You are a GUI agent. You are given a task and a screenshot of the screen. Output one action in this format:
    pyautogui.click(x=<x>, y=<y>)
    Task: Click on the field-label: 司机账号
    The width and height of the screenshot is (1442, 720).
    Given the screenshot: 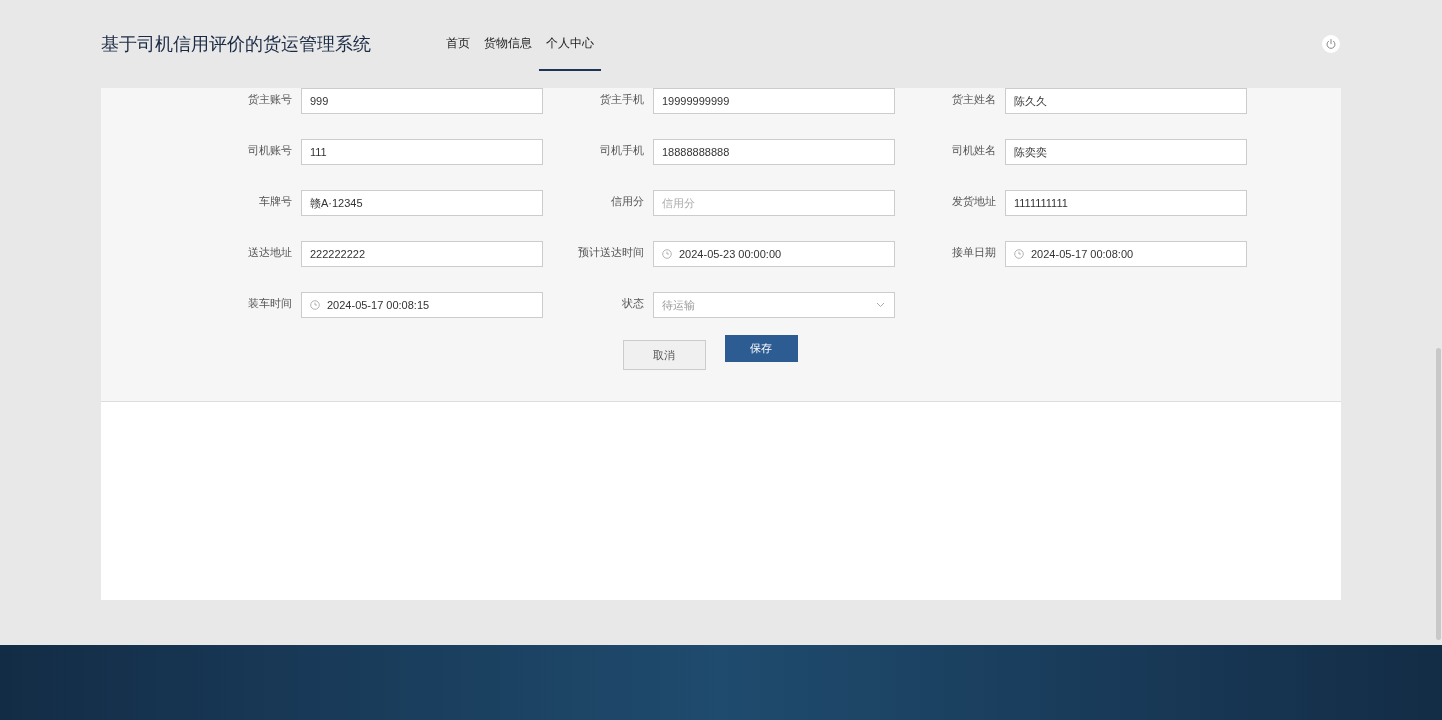 What is the action you would take?
    pyautogui.click(x=269, y=150)
    